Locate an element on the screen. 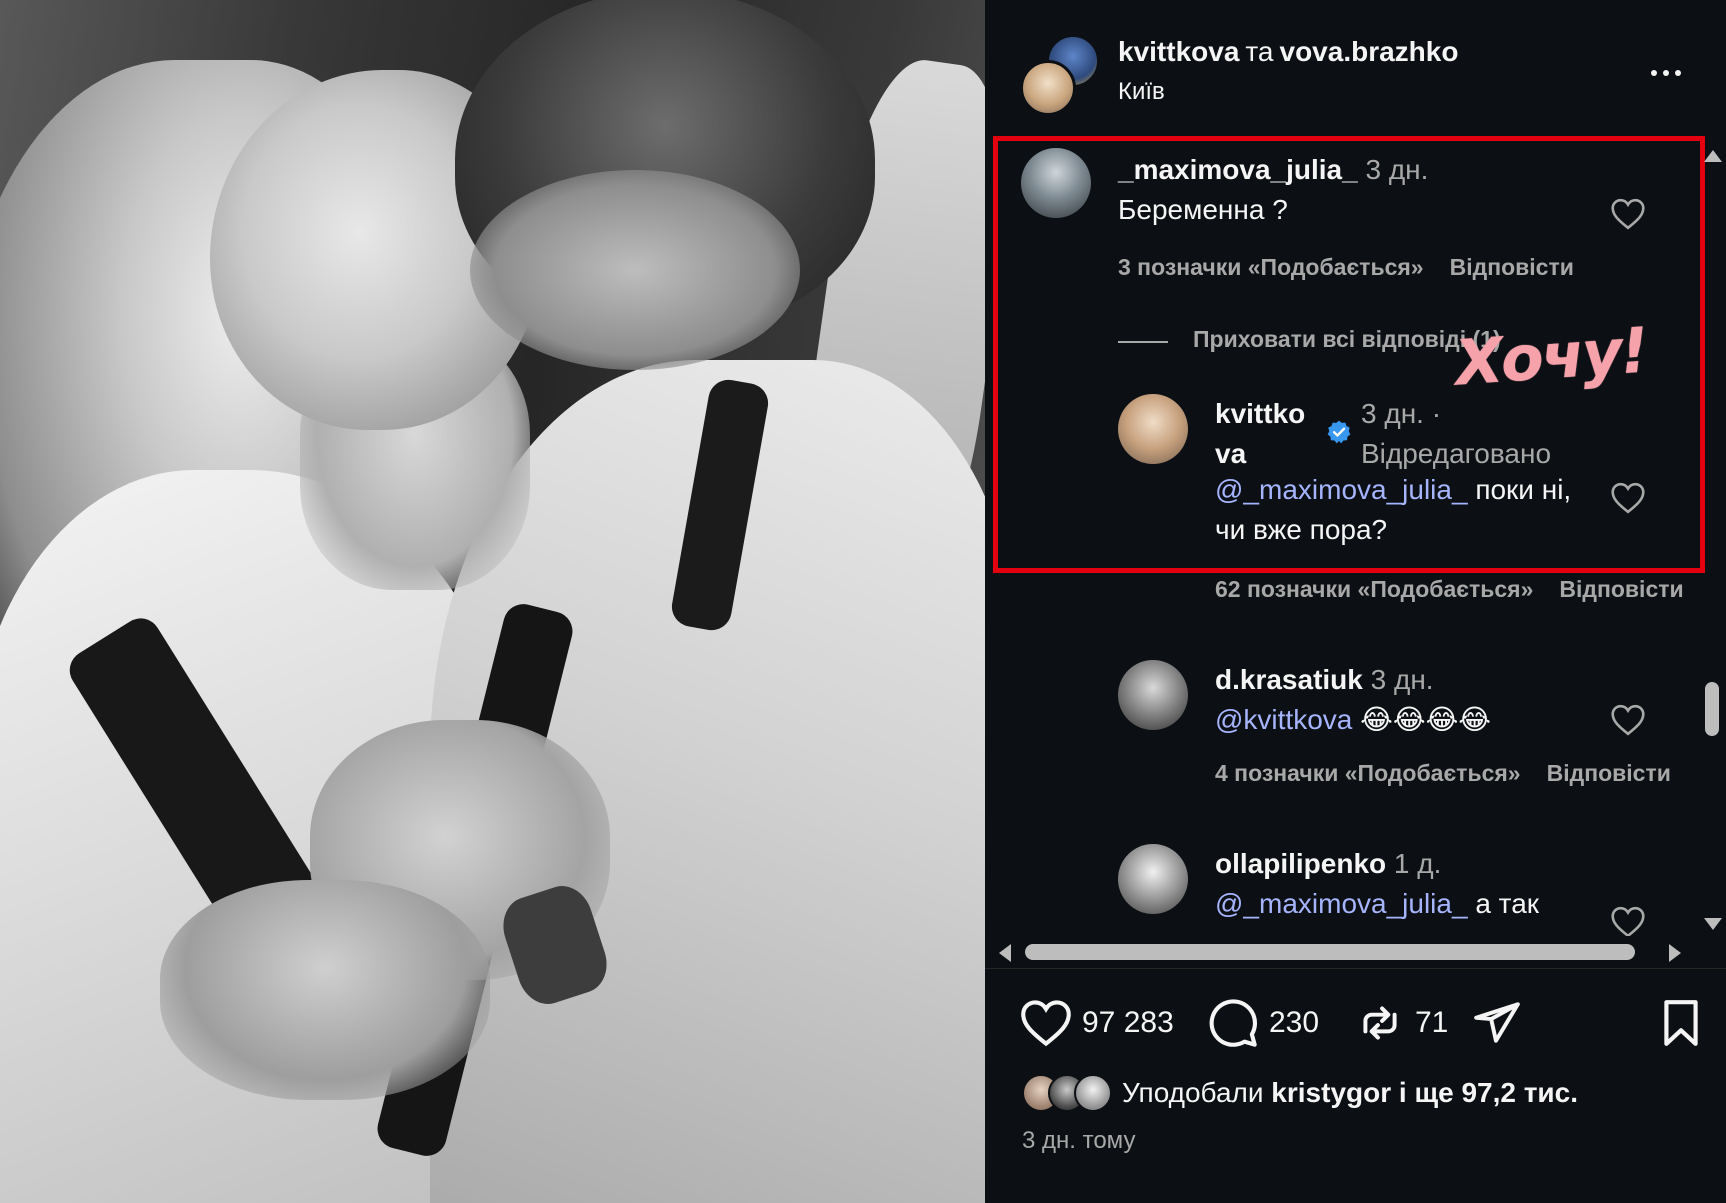  post-authors: kvittkova та vova.brazhko is located at coordinates (1288, 52).